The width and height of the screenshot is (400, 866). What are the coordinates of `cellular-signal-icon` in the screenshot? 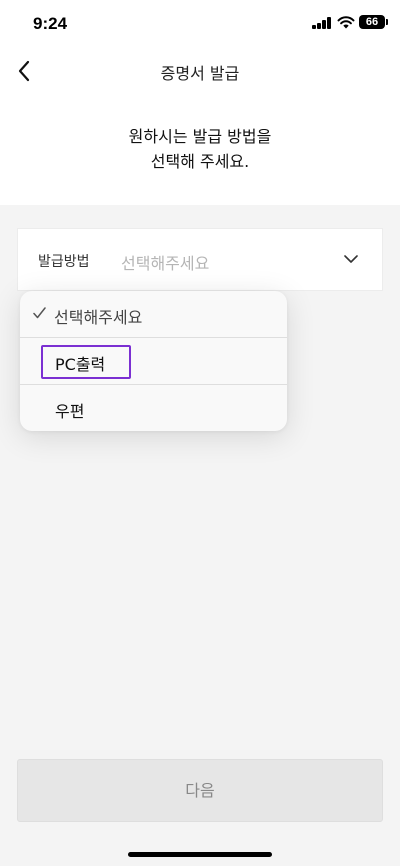 It's located at (322, 23).